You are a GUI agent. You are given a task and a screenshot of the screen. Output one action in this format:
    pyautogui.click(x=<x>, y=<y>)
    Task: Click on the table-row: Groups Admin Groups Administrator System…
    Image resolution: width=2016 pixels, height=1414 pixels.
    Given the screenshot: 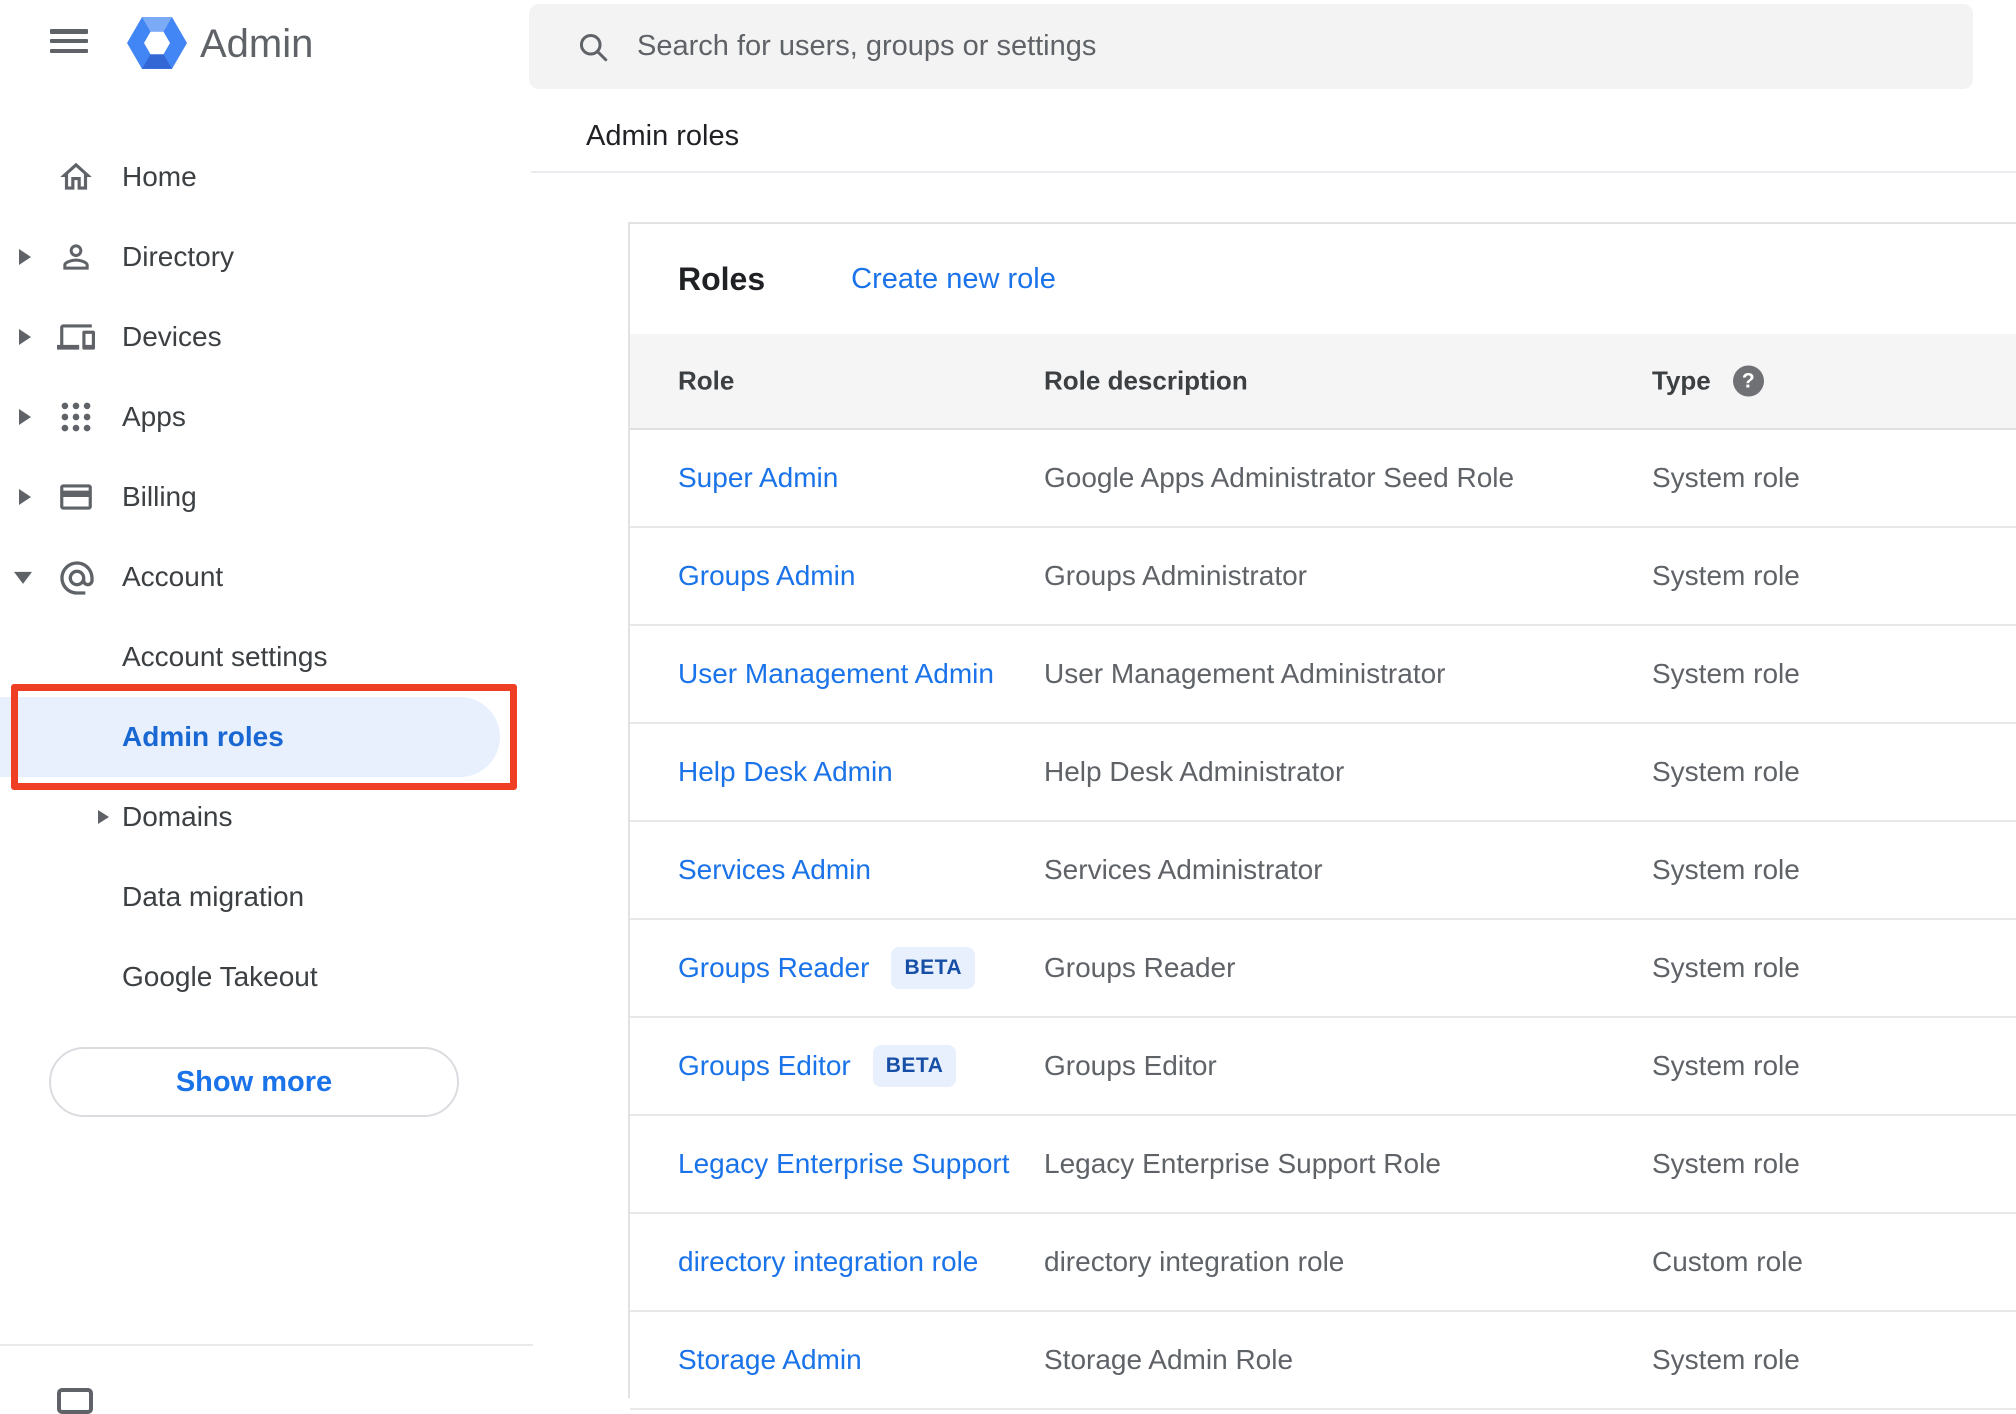 What is the action you would take?
    pyautogui.click(x=1323, y=577)
    